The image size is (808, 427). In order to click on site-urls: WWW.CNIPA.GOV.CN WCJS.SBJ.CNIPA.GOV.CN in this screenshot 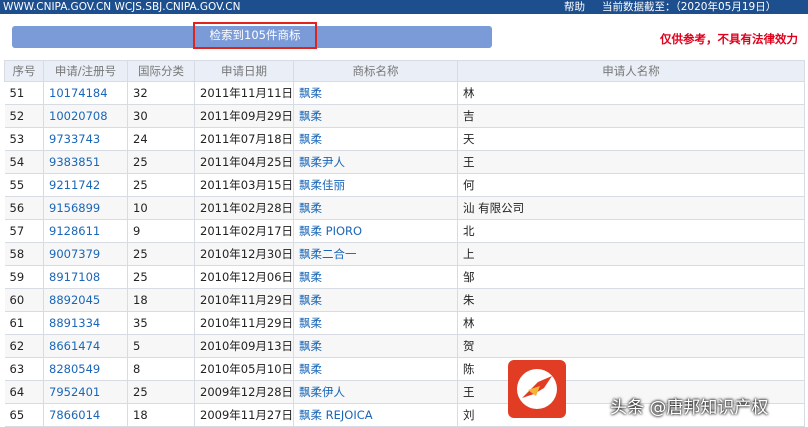, I will do `click(122, 7)`.